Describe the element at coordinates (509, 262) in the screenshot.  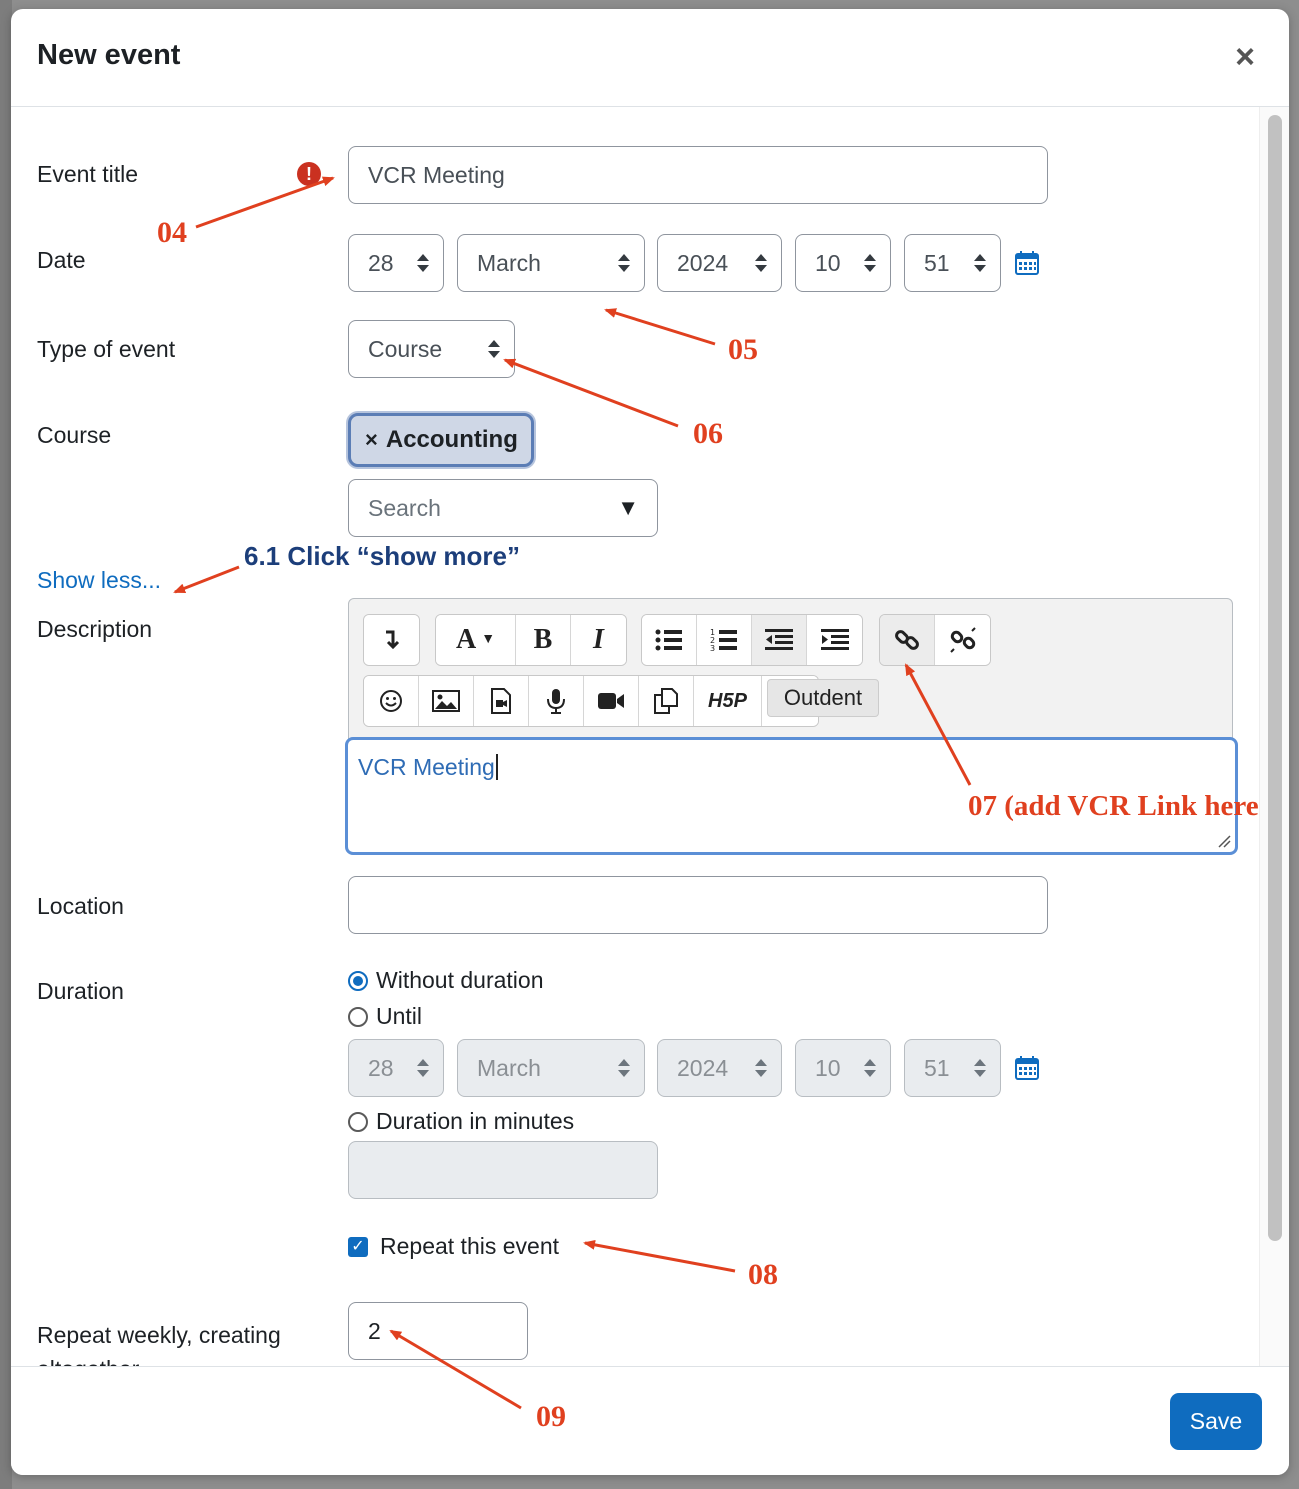
I see `date-month-value: March` at that location.